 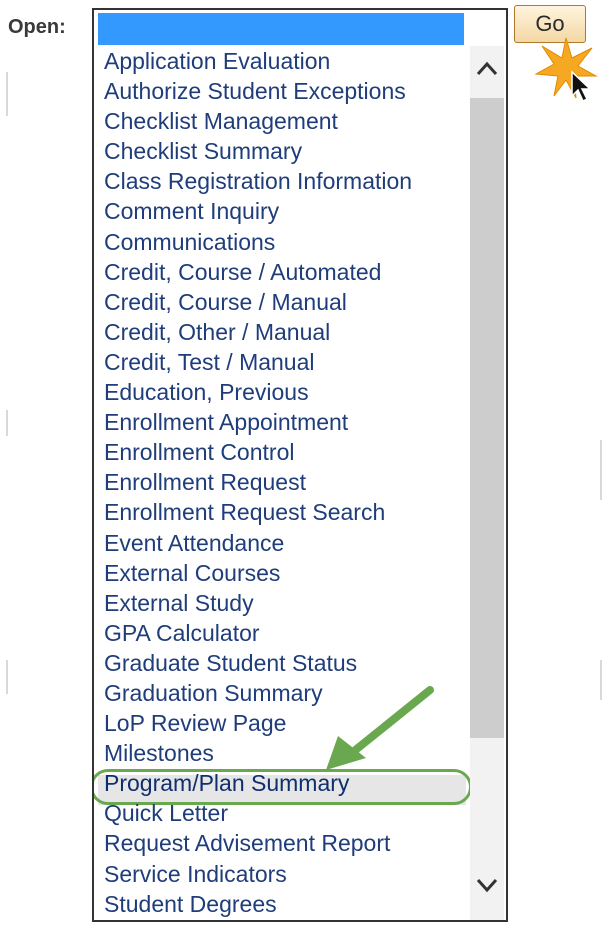 What do you see at coordinates (258, 121) in the screenshot?
I see `dropdown-option: Checklist Management` at bounding box center [258, 121].